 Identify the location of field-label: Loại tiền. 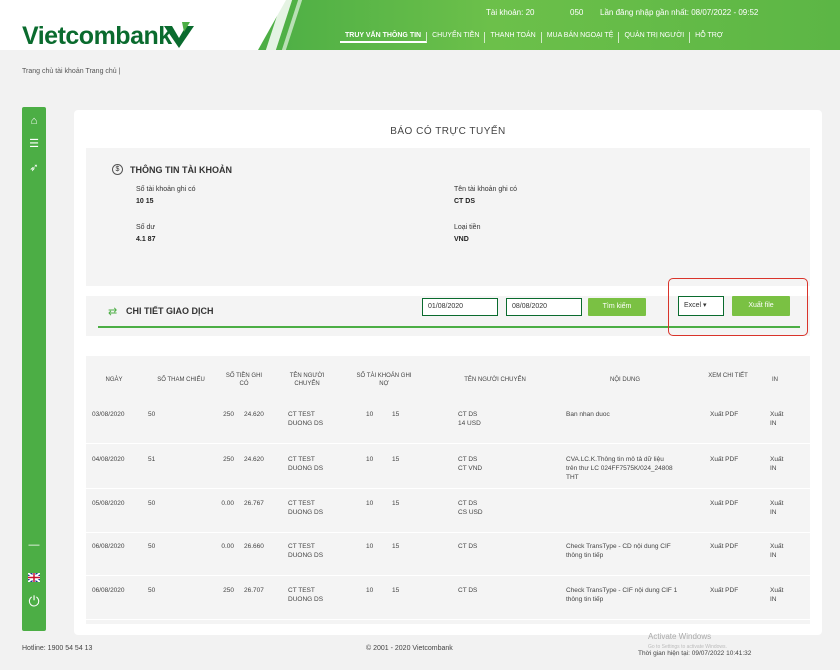
(467, 227).